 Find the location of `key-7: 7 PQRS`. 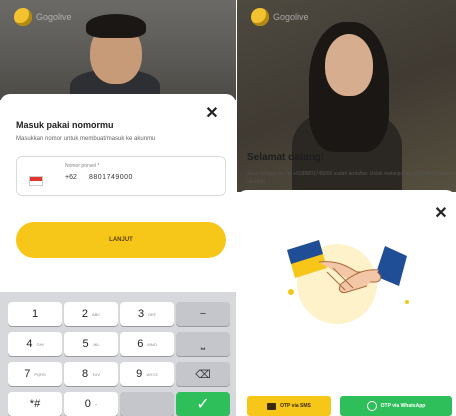

key-7: 7 PQRS is located at coordinates (35, 374).